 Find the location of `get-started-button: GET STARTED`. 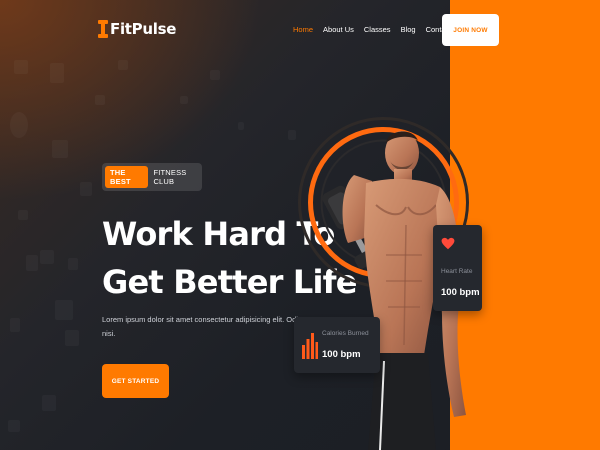

get-started-button: GET STARTED is located at coordinates (135, 381).